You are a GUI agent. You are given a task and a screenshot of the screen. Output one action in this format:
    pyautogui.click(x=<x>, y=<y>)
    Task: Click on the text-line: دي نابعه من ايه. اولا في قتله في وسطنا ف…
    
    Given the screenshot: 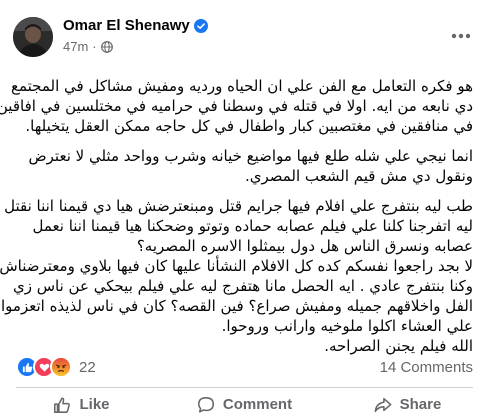 What is the action you would take?
    pyautogui.click(x=236, y=106)
    